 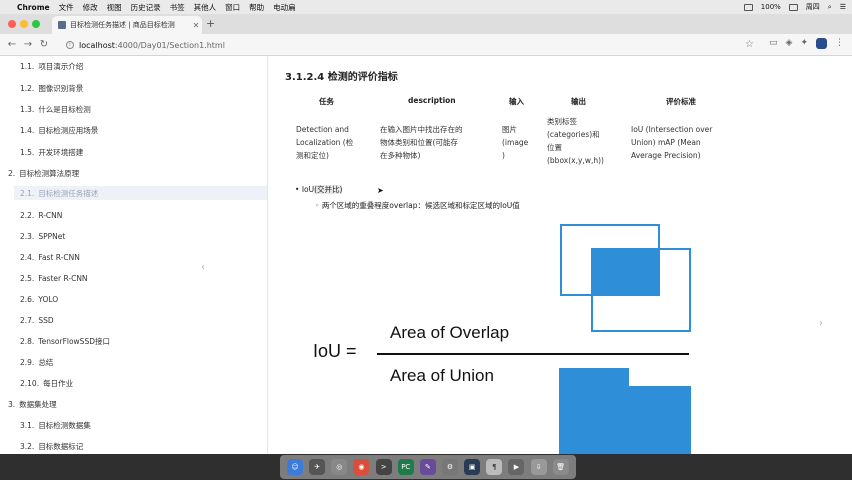 What do you see at coordinates (804, 43) in the screenshot?
I see `extension-puzzle-icon: ✦` at bounding box center [804, 43].